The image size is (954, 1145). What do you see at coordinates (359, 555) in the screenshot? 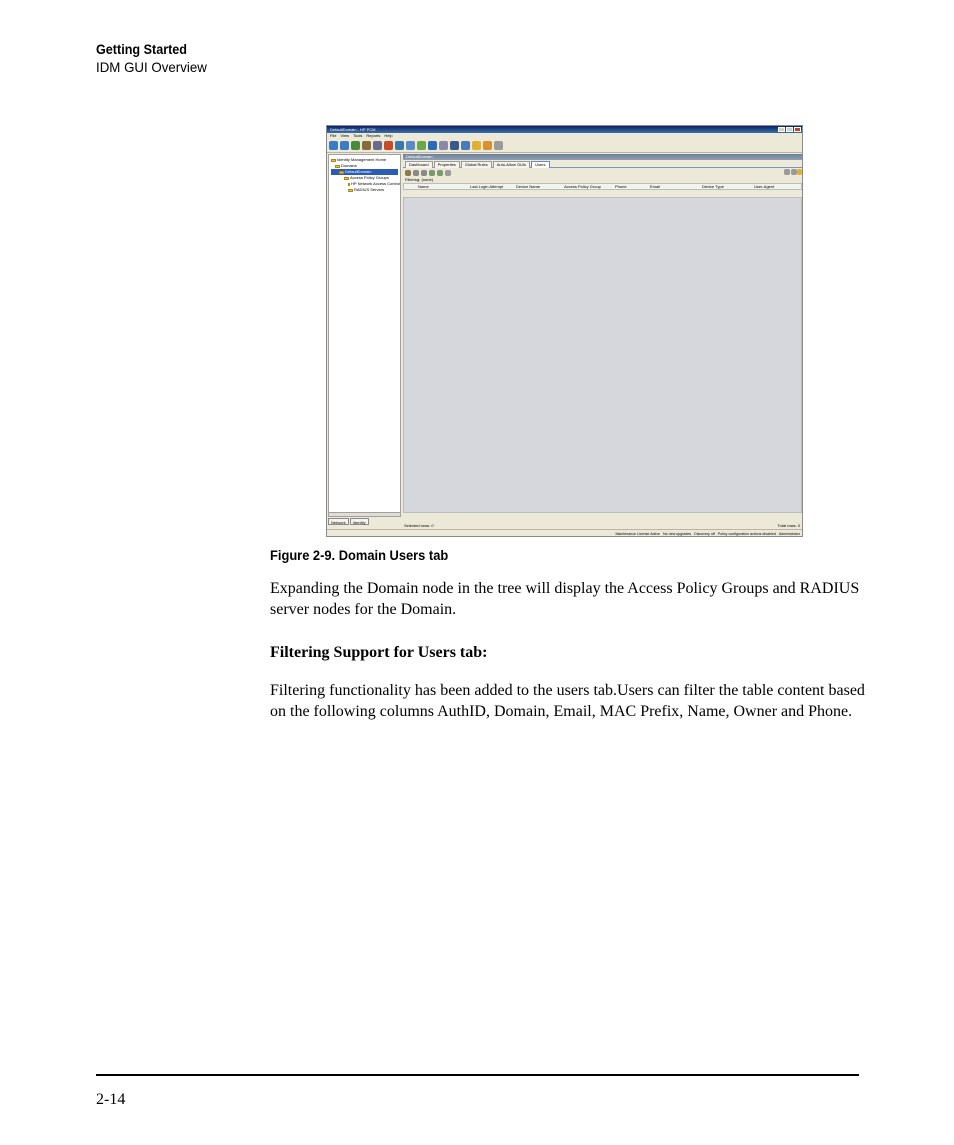
I see `figure-caption: Figure 2-9. Domain Users tab` at bounding box center [359, 555].